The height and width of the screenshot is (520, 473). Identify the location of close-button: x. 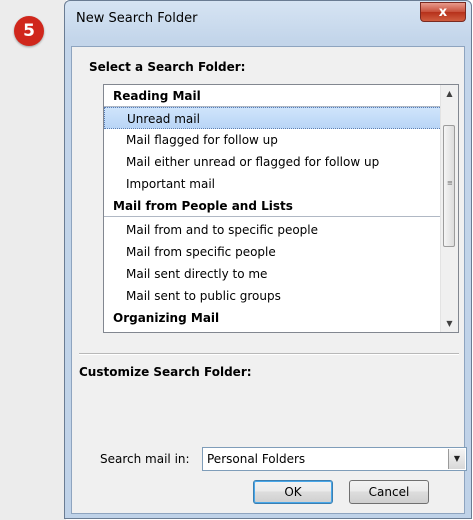
(443, 12).